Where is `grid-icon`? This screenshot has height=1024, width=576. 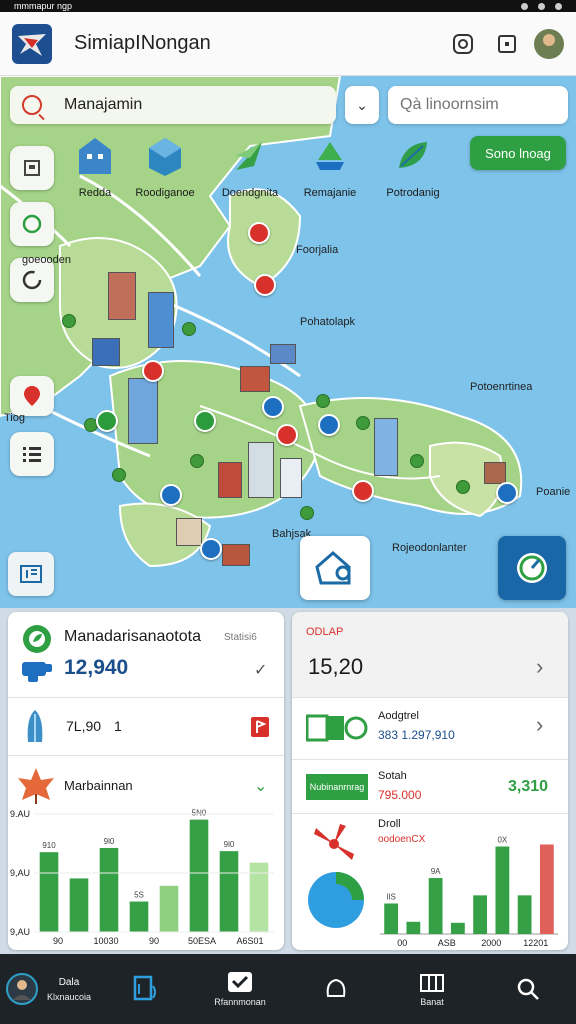 grid-icon is located at coordinates (31, 574).